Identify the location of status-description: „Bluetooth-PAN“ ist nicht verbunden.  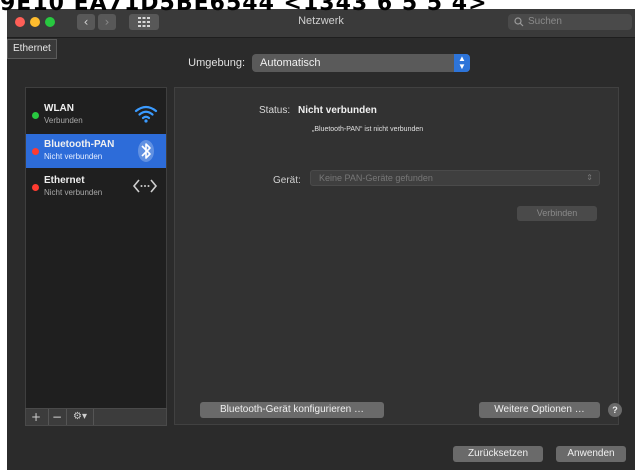
(368, 129).